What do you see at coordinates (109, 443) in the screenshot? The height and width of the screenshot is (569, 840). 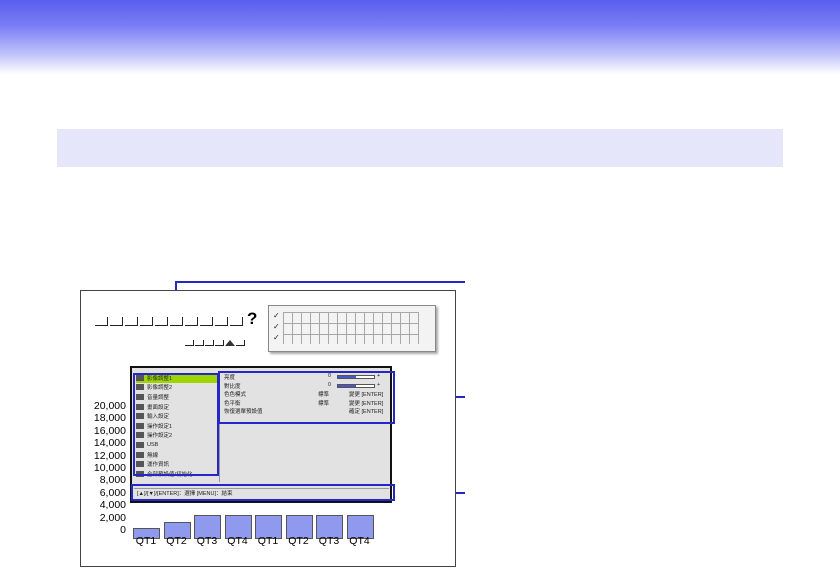 I see `y-tick-label: 14,000` at bounding box center [109, 443].